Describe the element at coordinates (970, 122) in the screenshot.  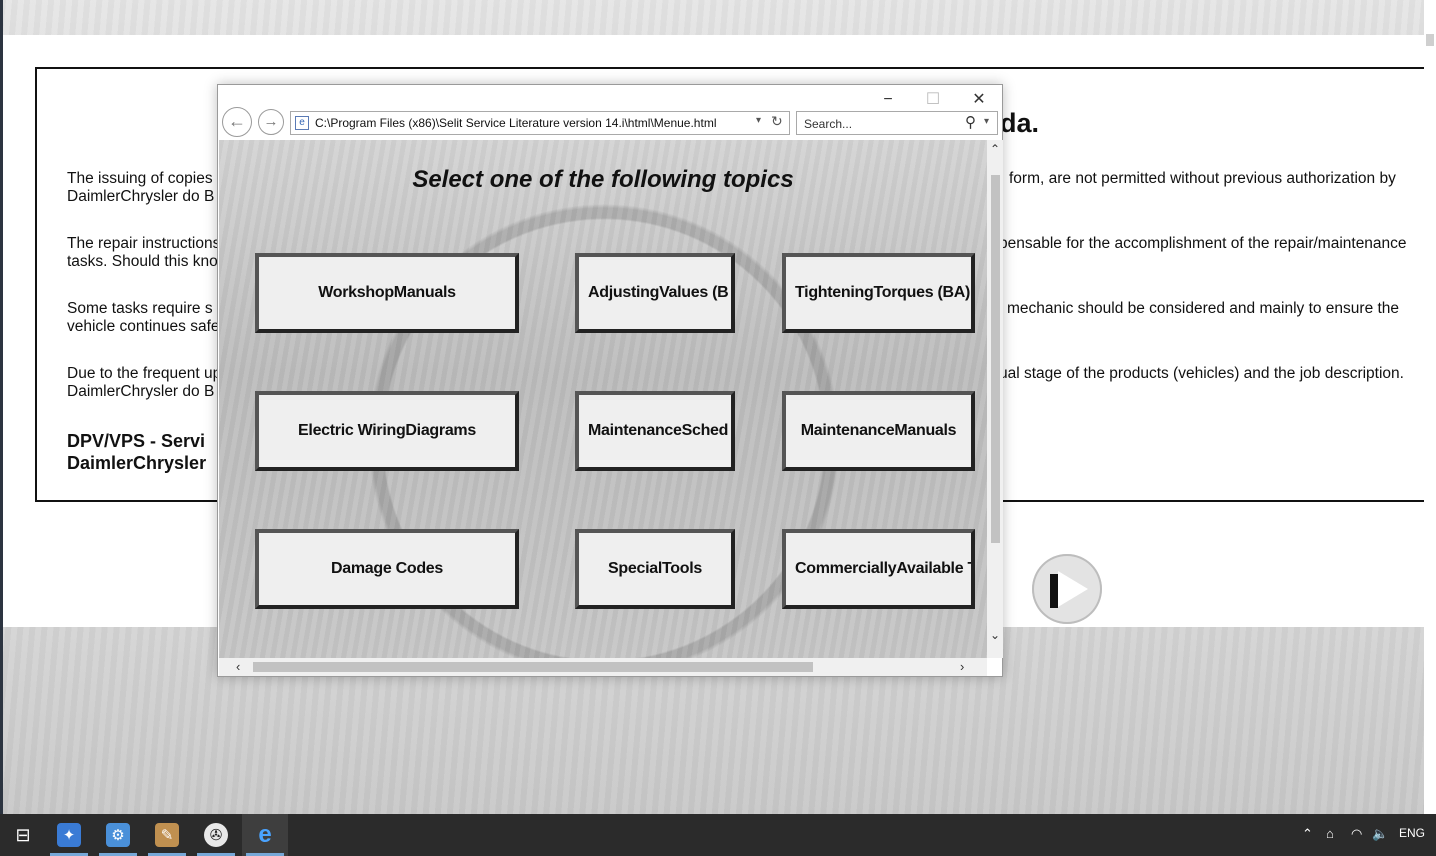
I see `search-icon: ⚲` at that location.